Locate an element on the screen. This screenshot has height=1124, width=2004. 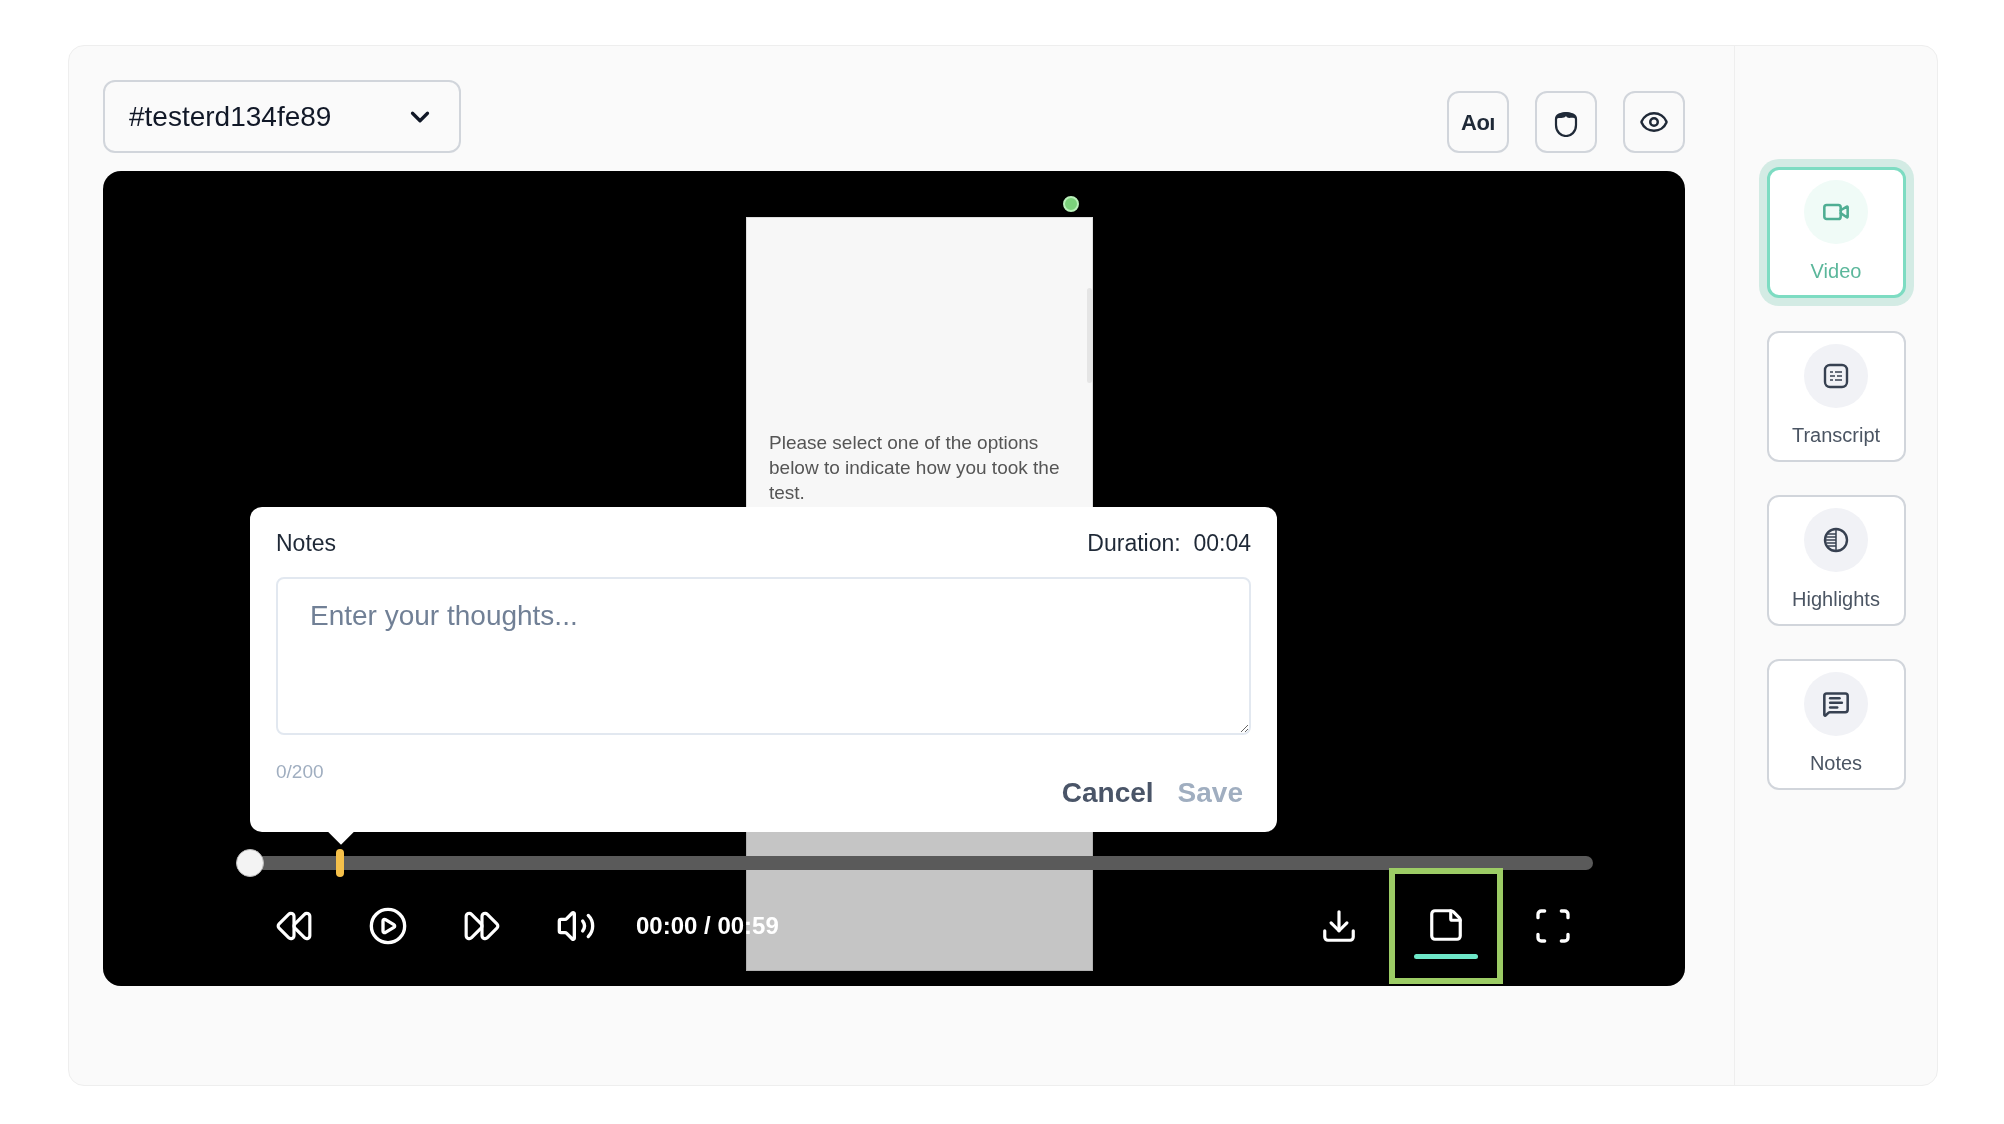
chat-icon is located at coordinates (1836, 703).